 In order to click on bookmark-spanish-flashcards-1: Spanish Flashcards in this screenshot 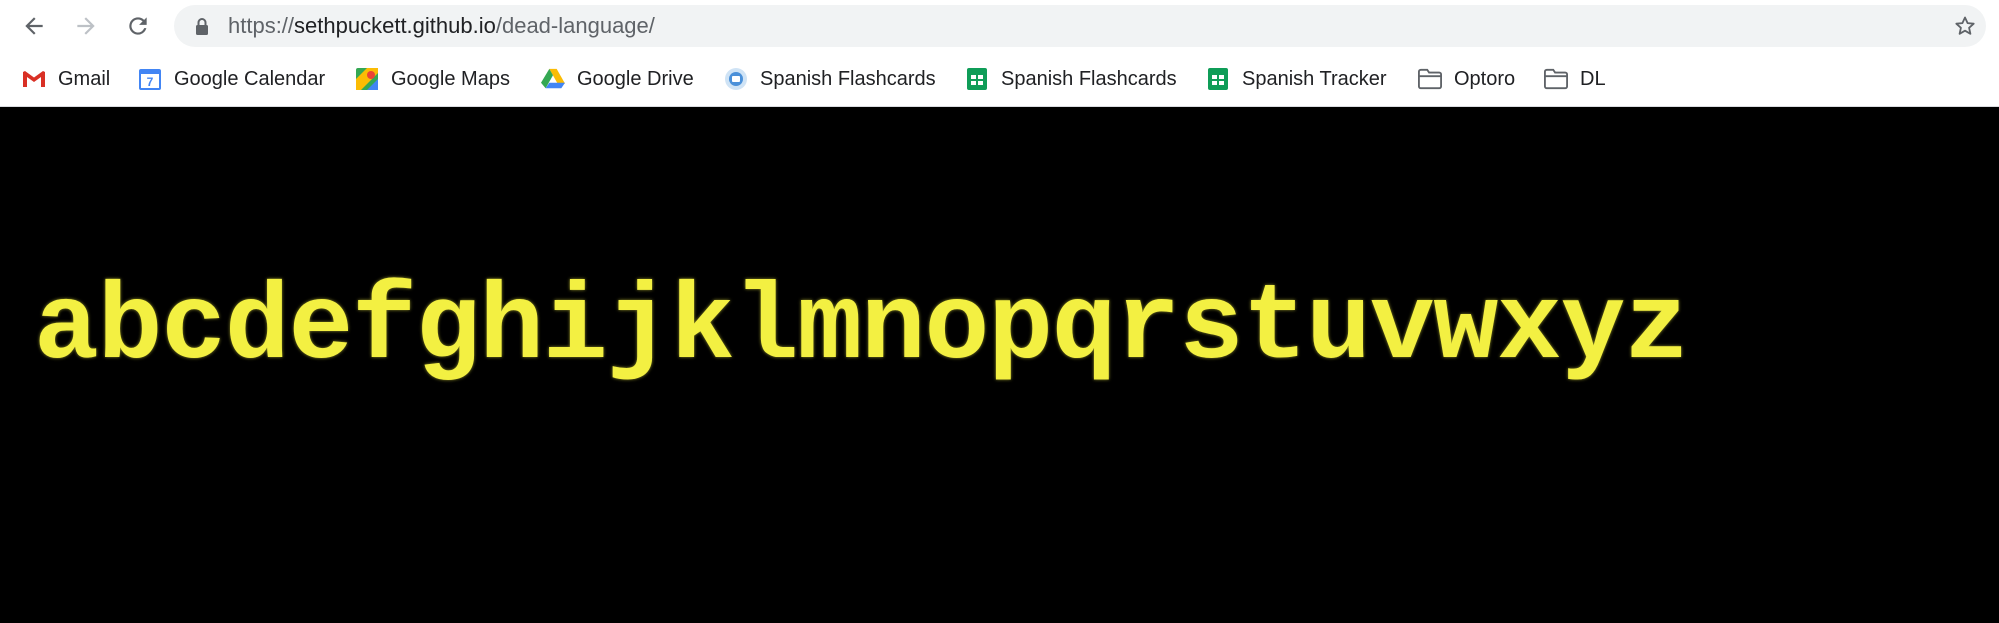, I will do `click(830, 79)`.